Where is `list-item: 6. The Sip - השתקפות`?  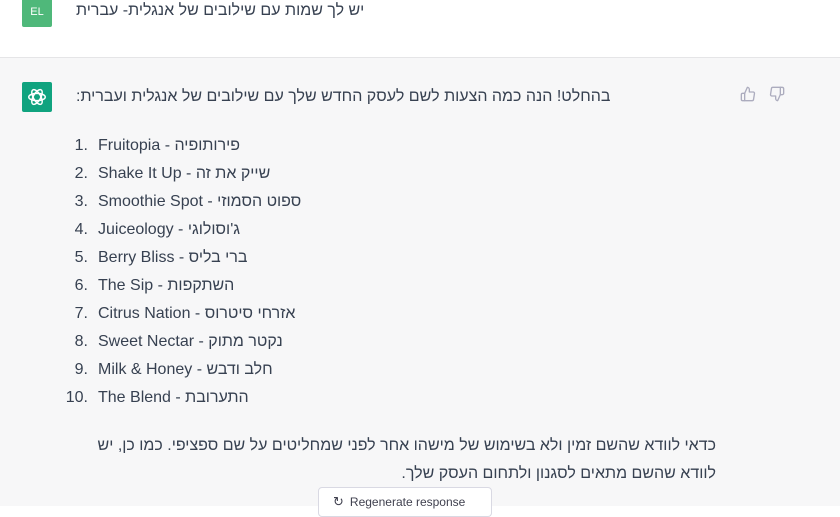 list-item: 6. The Sip - השתקפות is located at coordinates (180, 286).